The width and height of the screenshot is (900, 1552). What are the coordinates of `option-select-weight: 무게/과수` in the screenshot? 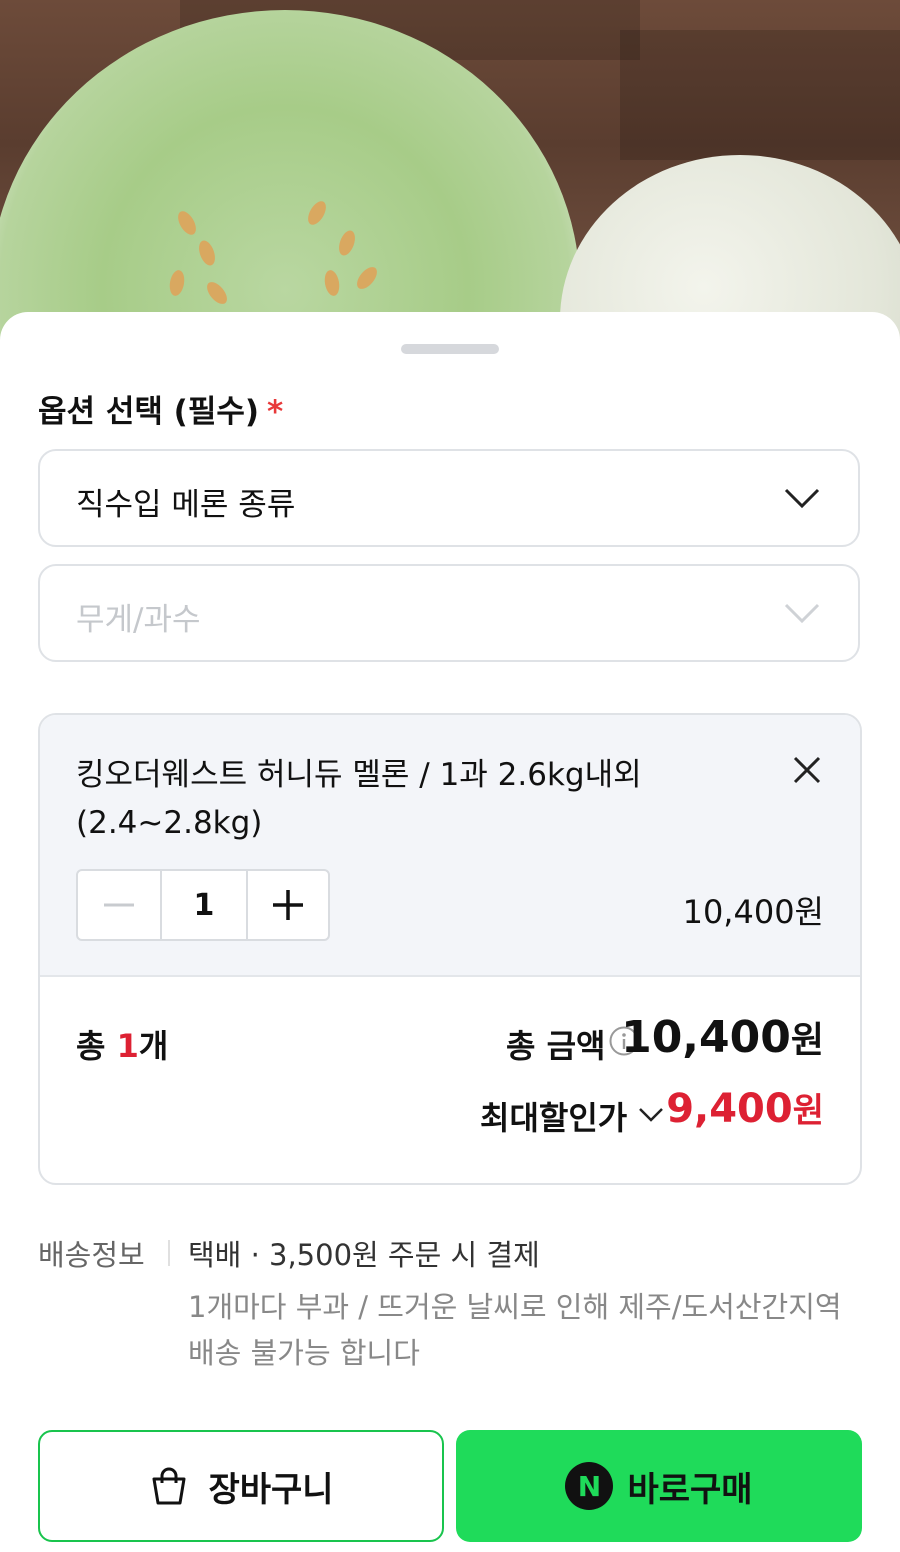 It's located at (449, 613).